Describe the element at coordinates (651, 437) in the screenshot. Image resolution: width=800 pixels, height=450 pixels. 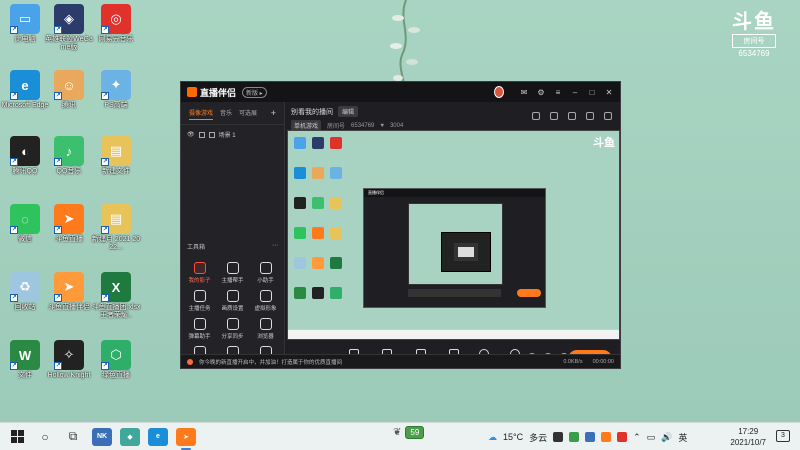
I see `network-icon: ▭` at that location.